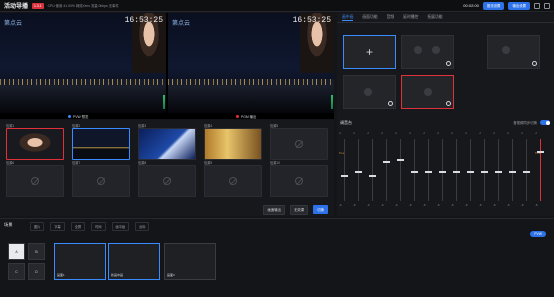 Image resolution: width=554 pixels, height=297 pixels. Describe the element at coordinates (78, 226) in the screenshot. I see `tab-fullscreen: 全屏` at that location.